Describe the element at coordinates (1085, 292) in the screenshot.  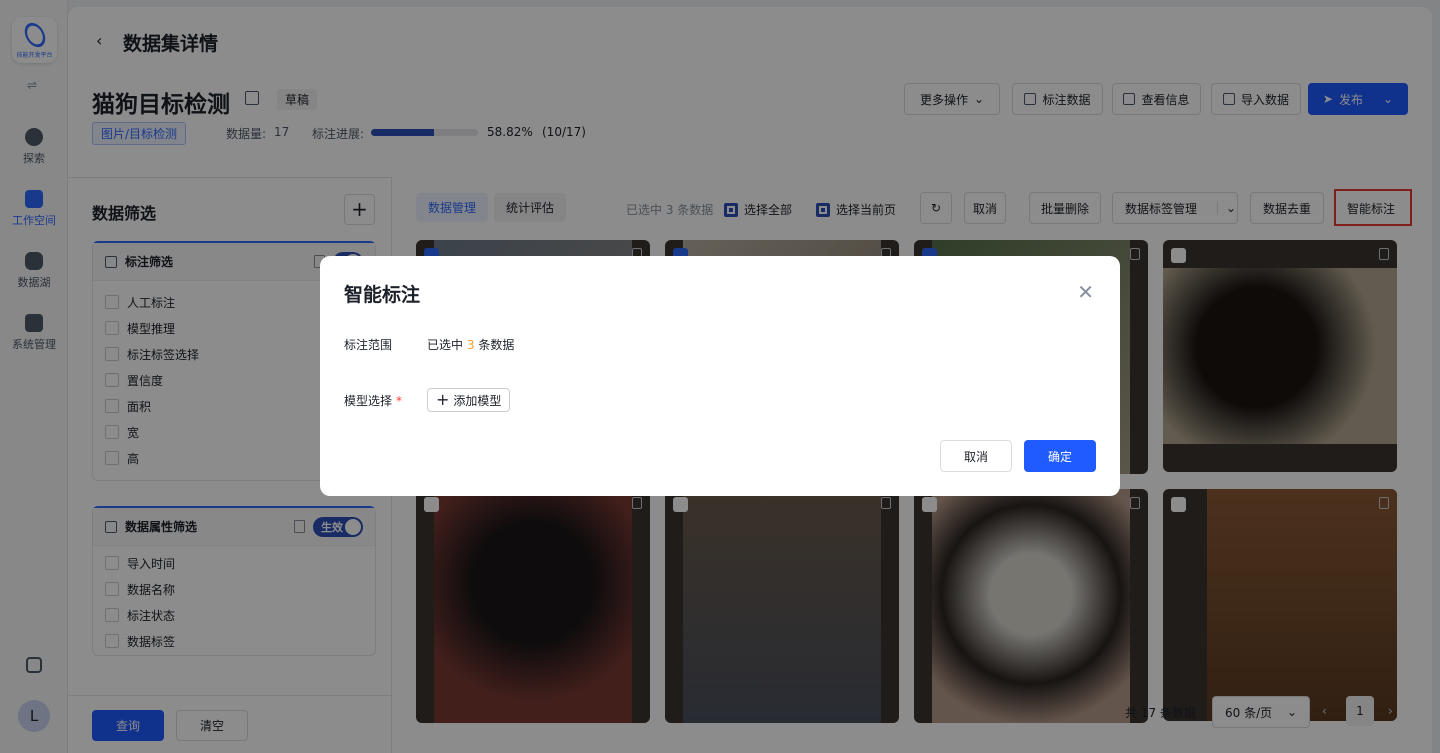
I see `close-icon: ✕` at that location.